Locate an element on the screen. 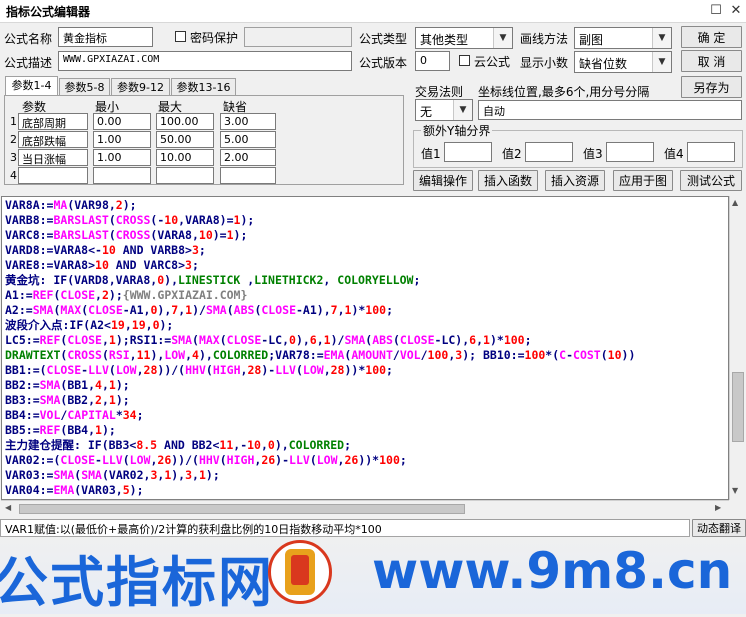 The image size is (746, 617). scroll-down-icon: ▼ is located at coordinates (735, 490).